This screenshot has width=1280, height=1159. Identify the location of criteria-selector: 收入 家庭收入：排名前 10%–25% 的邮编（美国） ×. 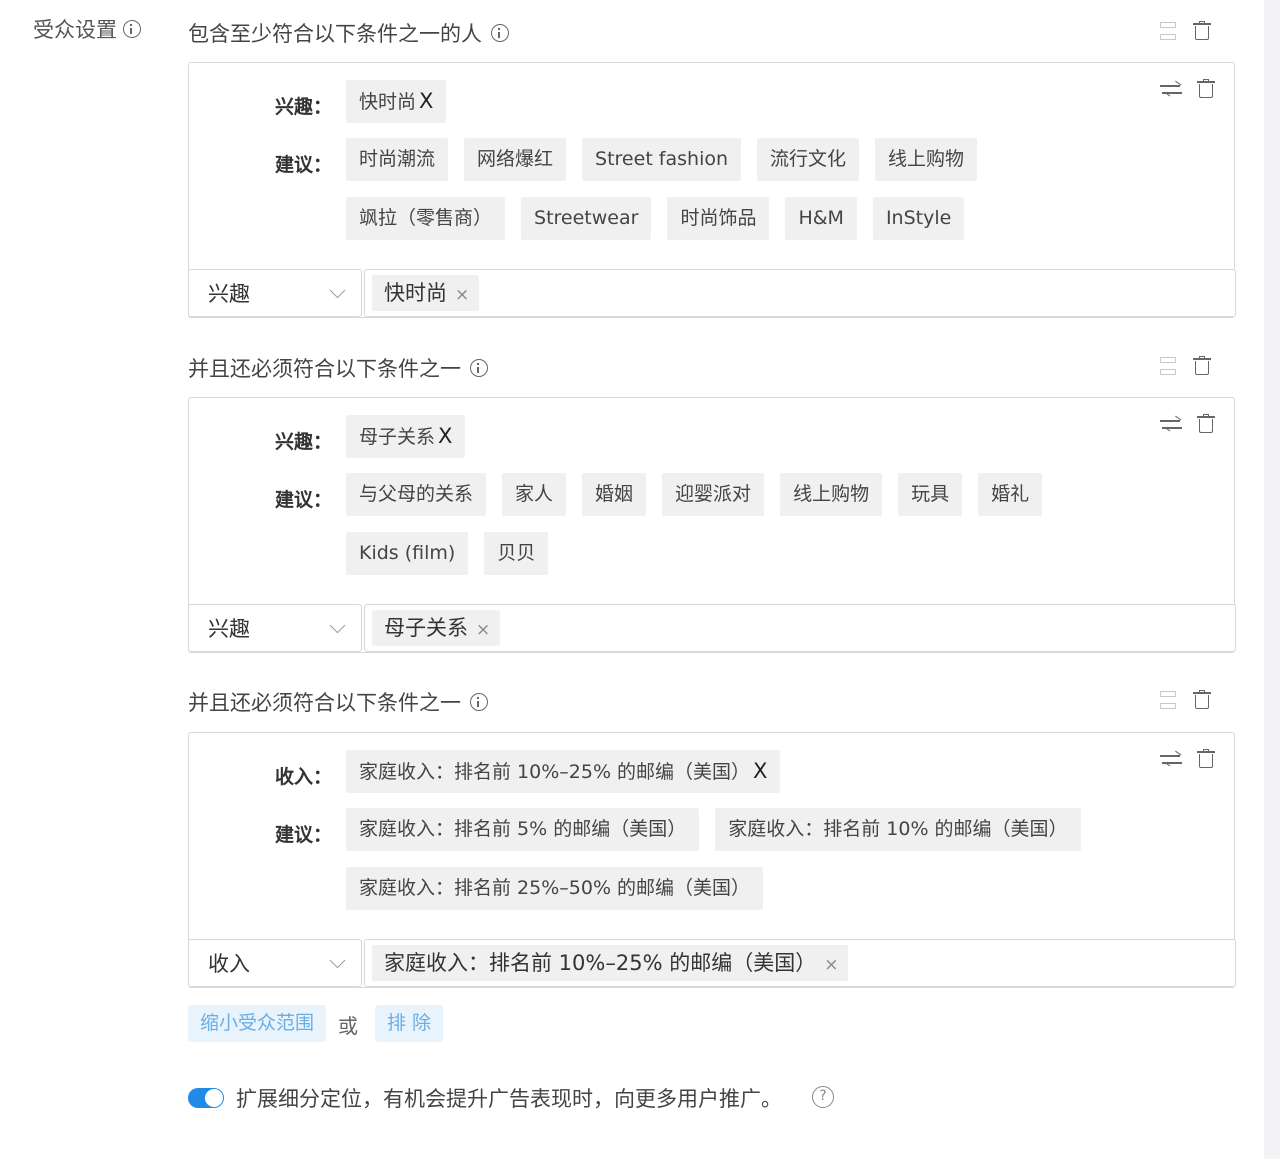
(712, 963).